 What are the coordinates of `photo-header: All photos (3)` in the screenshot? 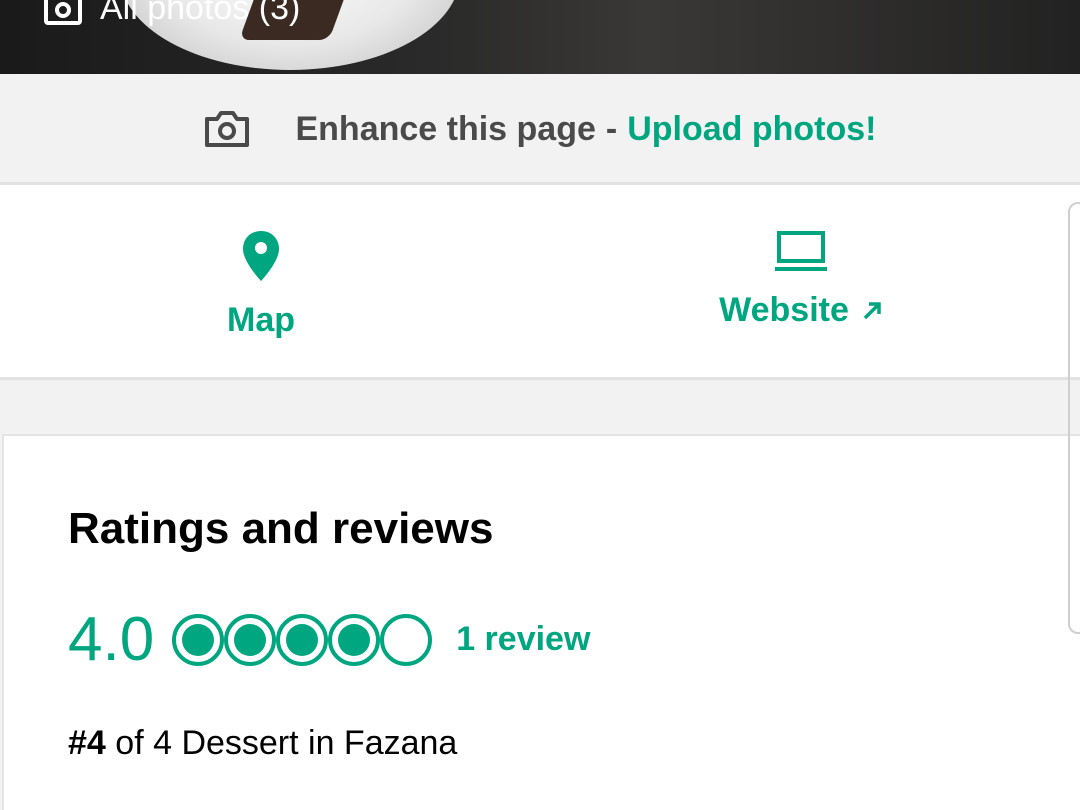 It's located at (540, 37).